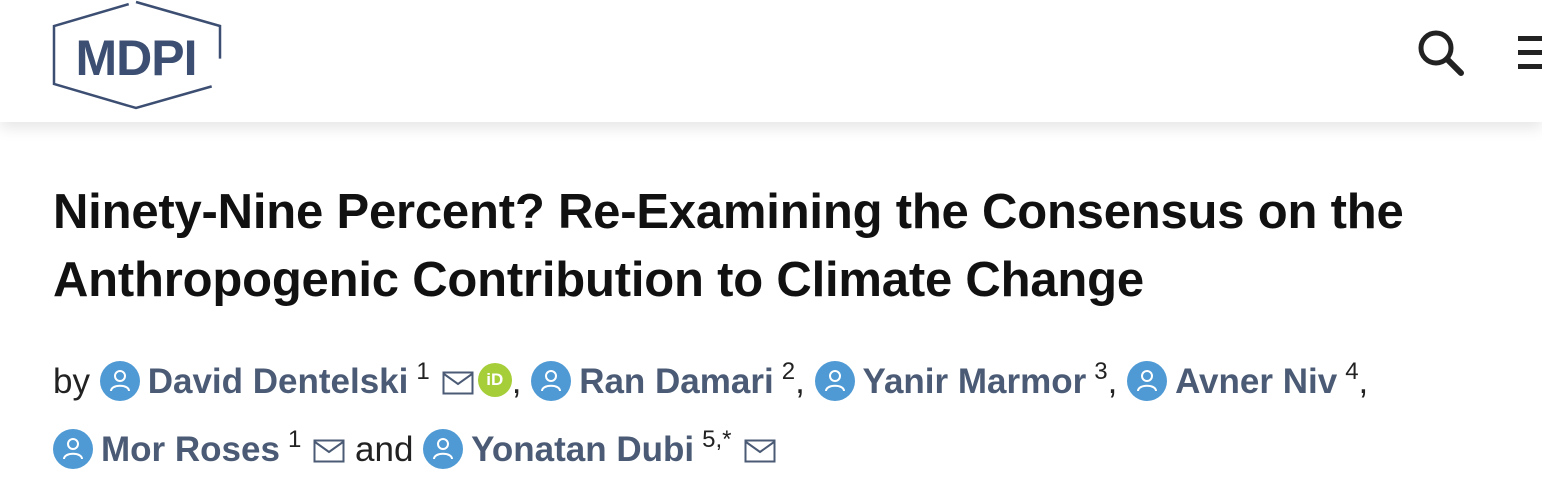 The image size is (1542, 497). I want to click on author-mor-roses: Mor Roses 1, so click(199, 447).